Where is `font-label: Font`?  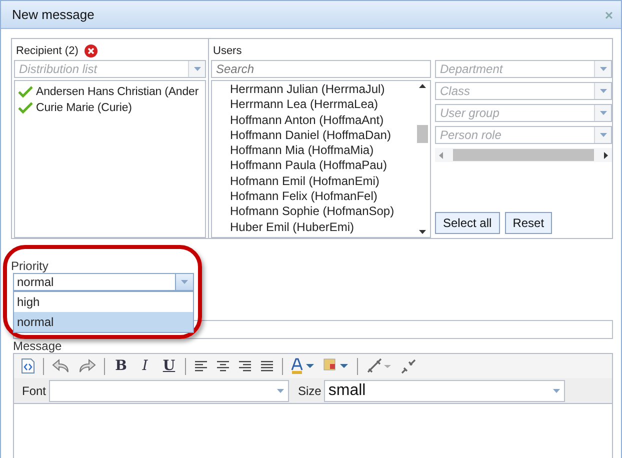 font-label: Font is located at coordinates (34, 391).